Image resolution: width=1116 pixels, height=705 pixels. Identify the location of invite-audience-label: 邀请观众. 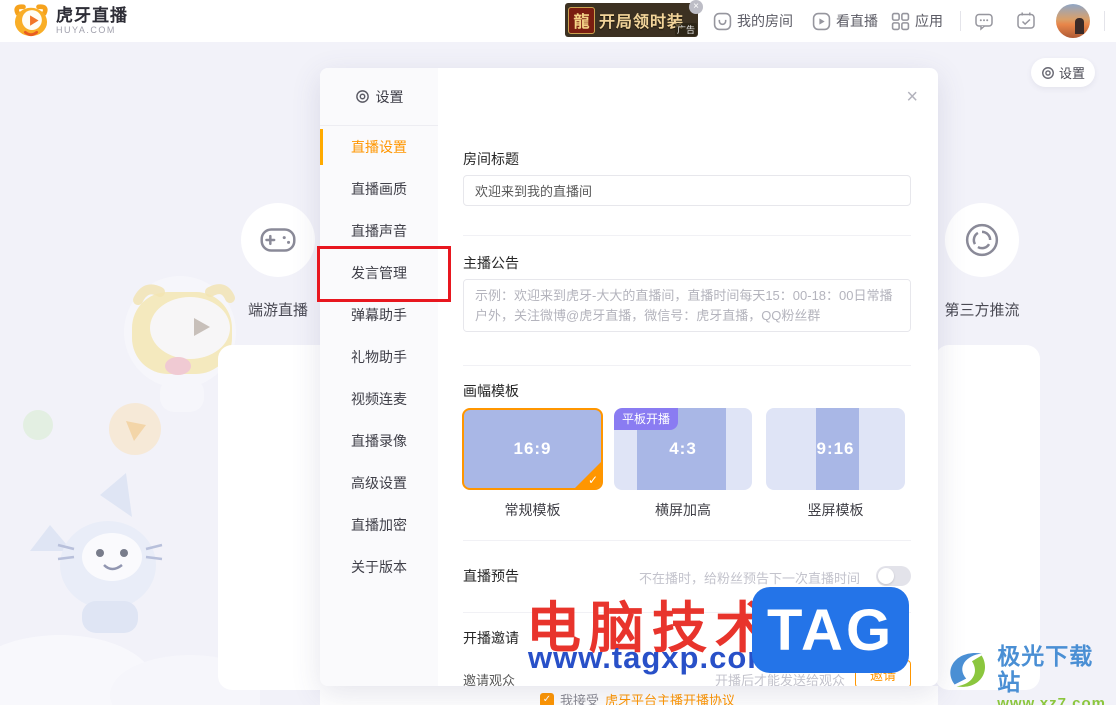
(489, 679).